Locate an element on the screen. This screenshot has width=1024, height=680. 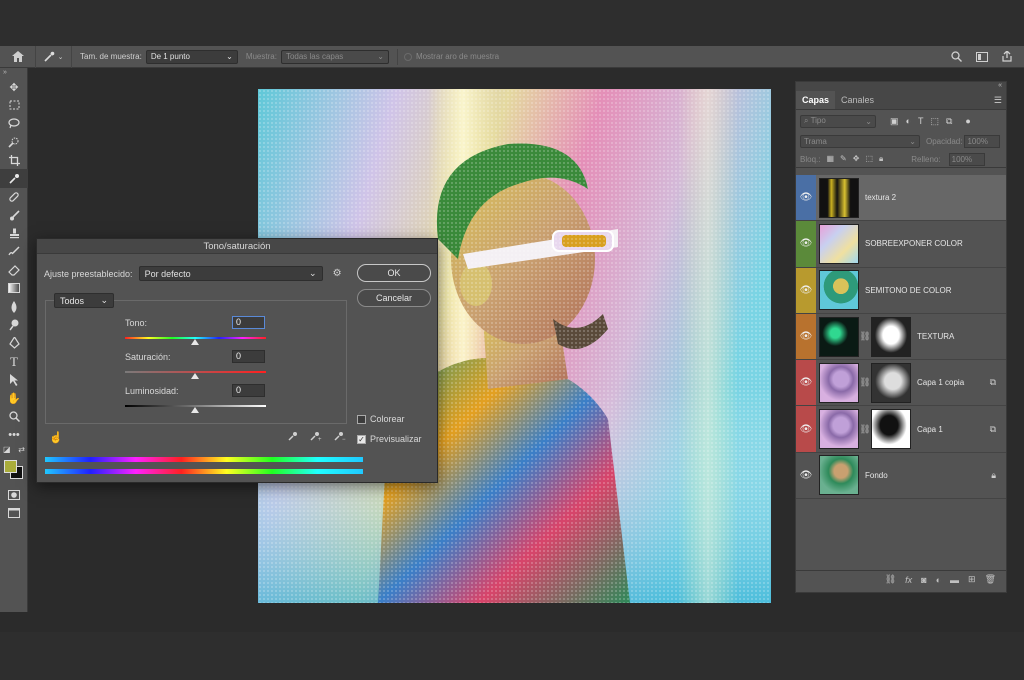
type-tool: T is located at coordinates (14, 361).